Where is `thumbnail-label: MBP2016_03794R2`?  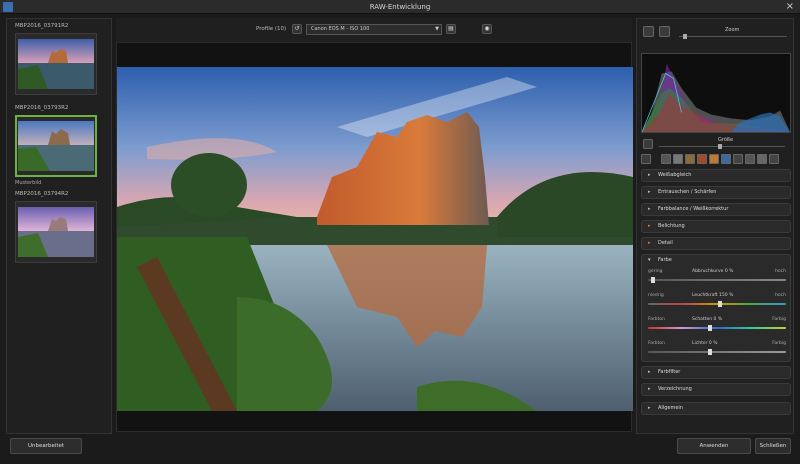 thumbnail-label: MBP2016_03794R2 is located at coordinates (42, 194).